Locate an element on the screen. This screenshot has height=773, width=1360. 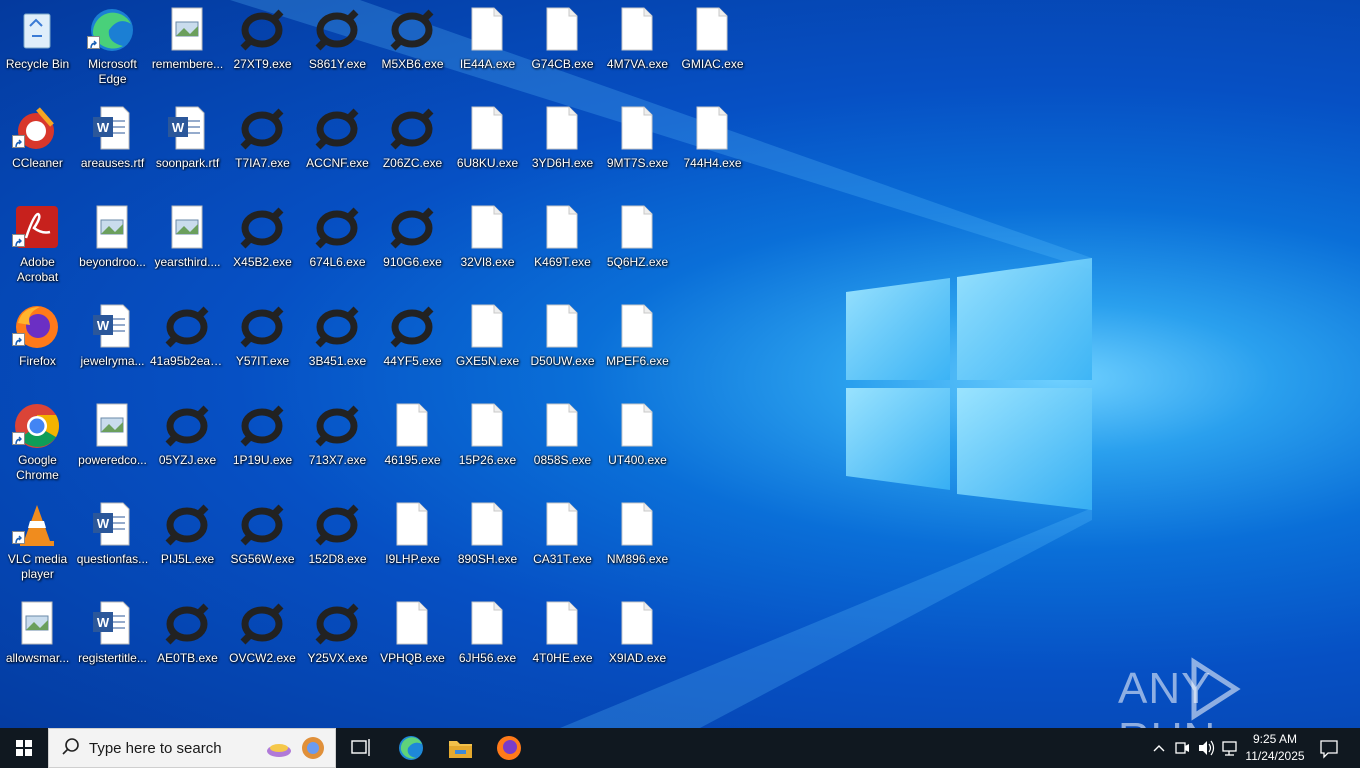
desktop-icon: 44YF5.exe is located at coordinates (412, 346).